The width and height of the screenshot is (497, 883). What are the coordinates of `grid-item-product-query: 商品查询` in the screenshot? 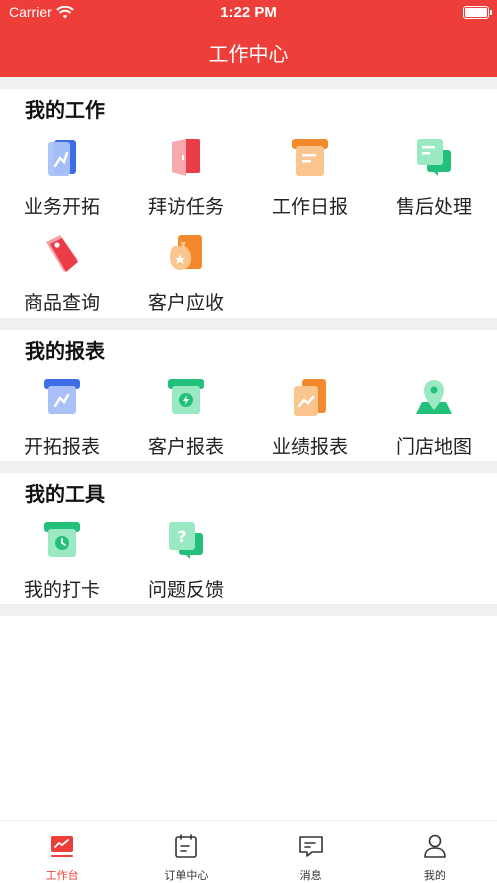 It's located at (62, 273).